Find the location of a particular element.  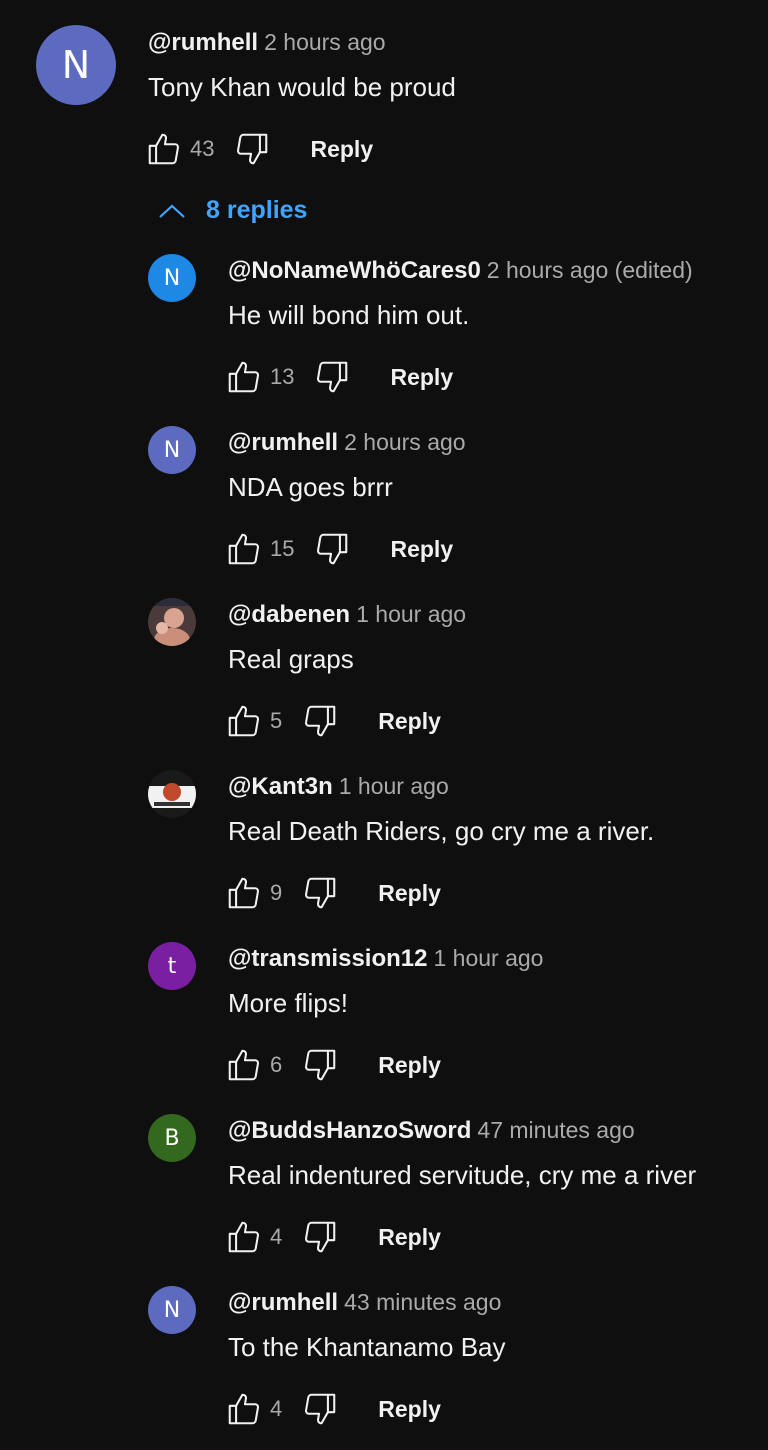

reply-header: @dabenen 1 hour ago is located at coordinates (347, 615).